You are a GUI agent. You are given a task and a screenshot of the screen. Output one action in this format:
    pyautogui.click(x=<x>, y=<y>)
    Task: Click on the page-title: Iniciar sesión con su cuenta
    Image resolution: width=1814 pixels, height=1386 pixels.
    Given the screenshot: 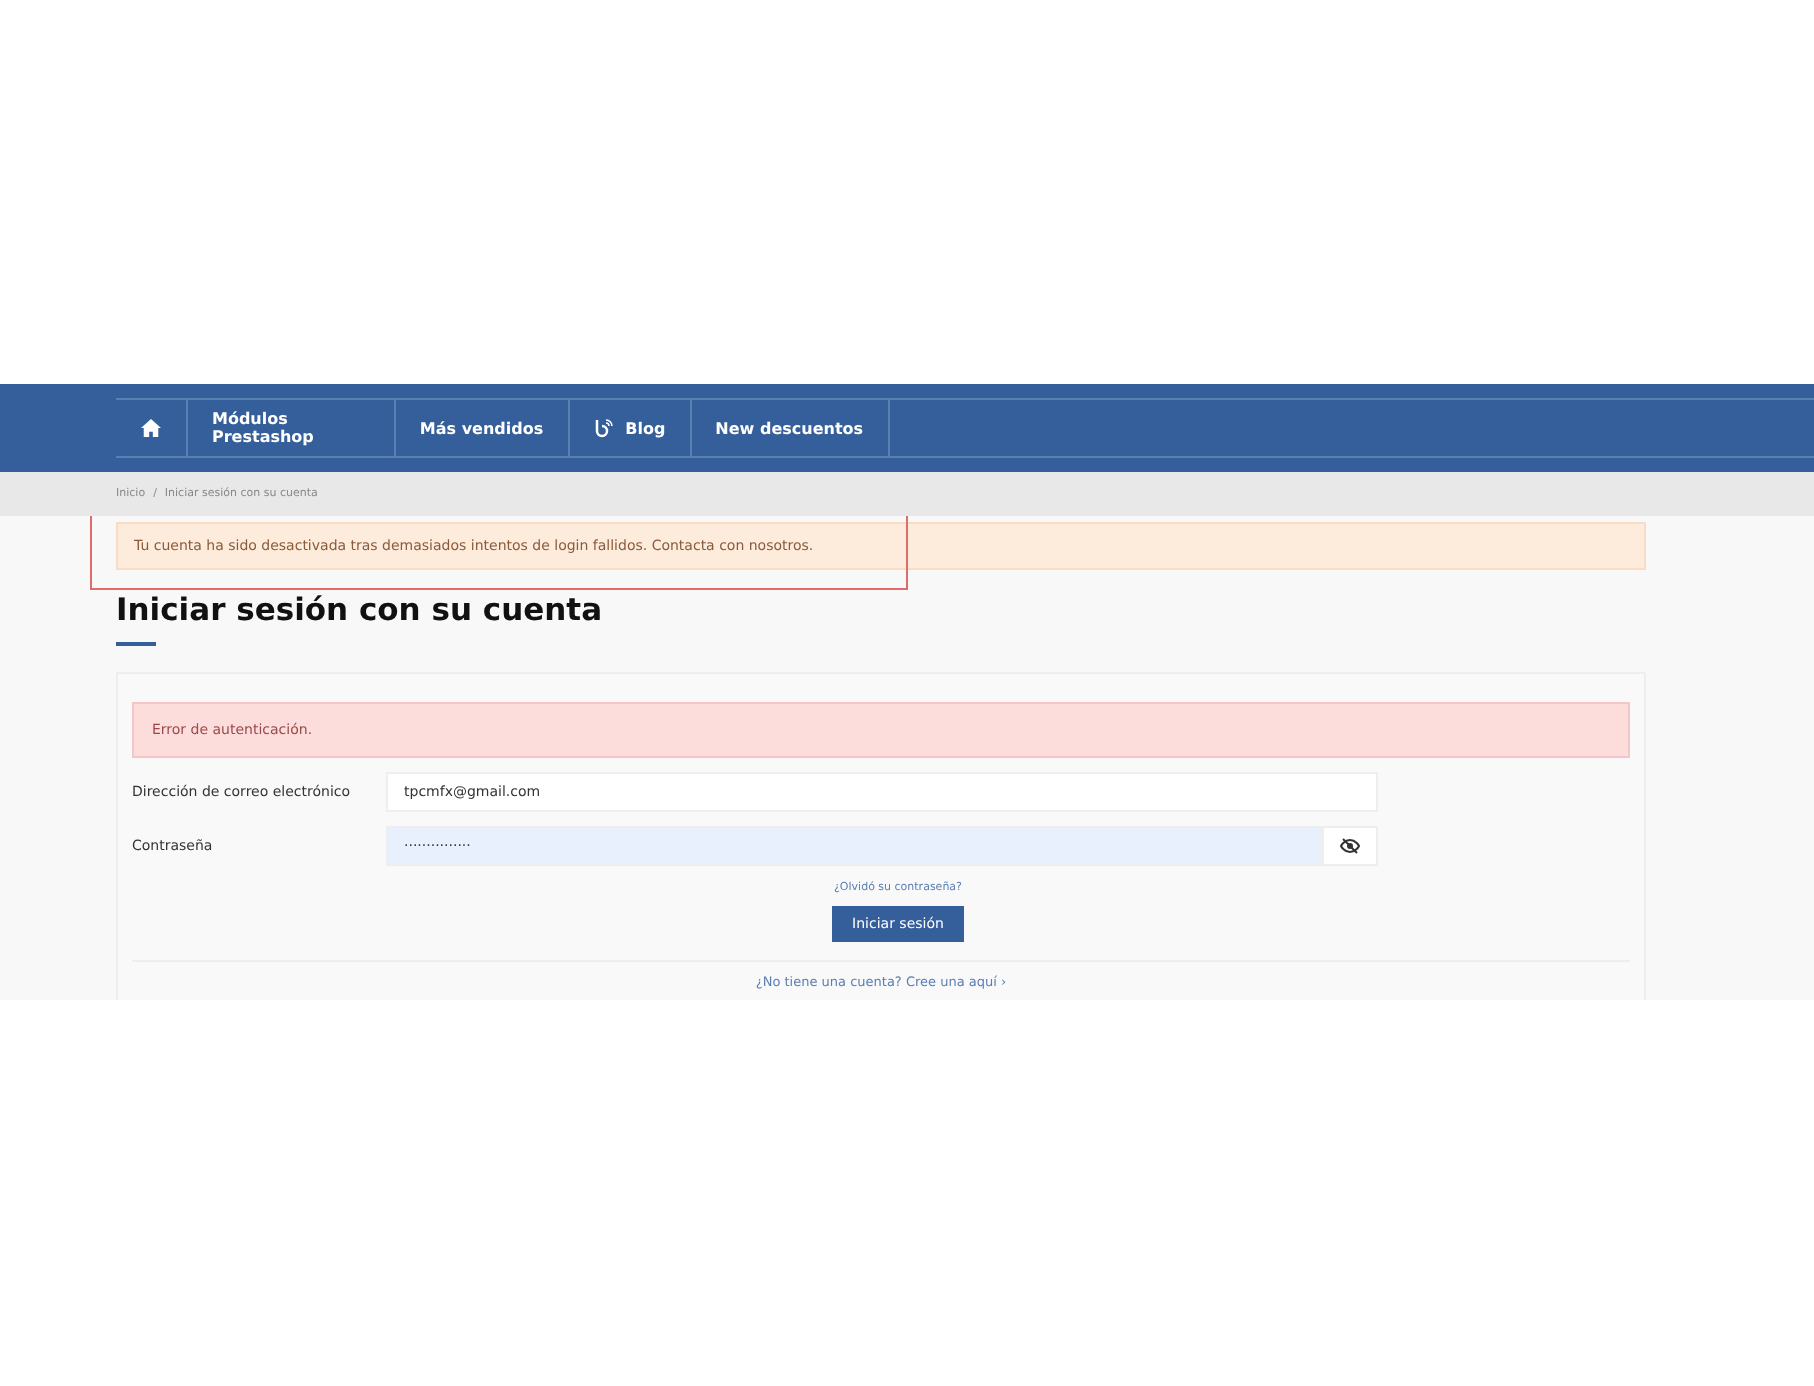 What is the action you would take?
    pyautogui.click(x=360, y=610)
    